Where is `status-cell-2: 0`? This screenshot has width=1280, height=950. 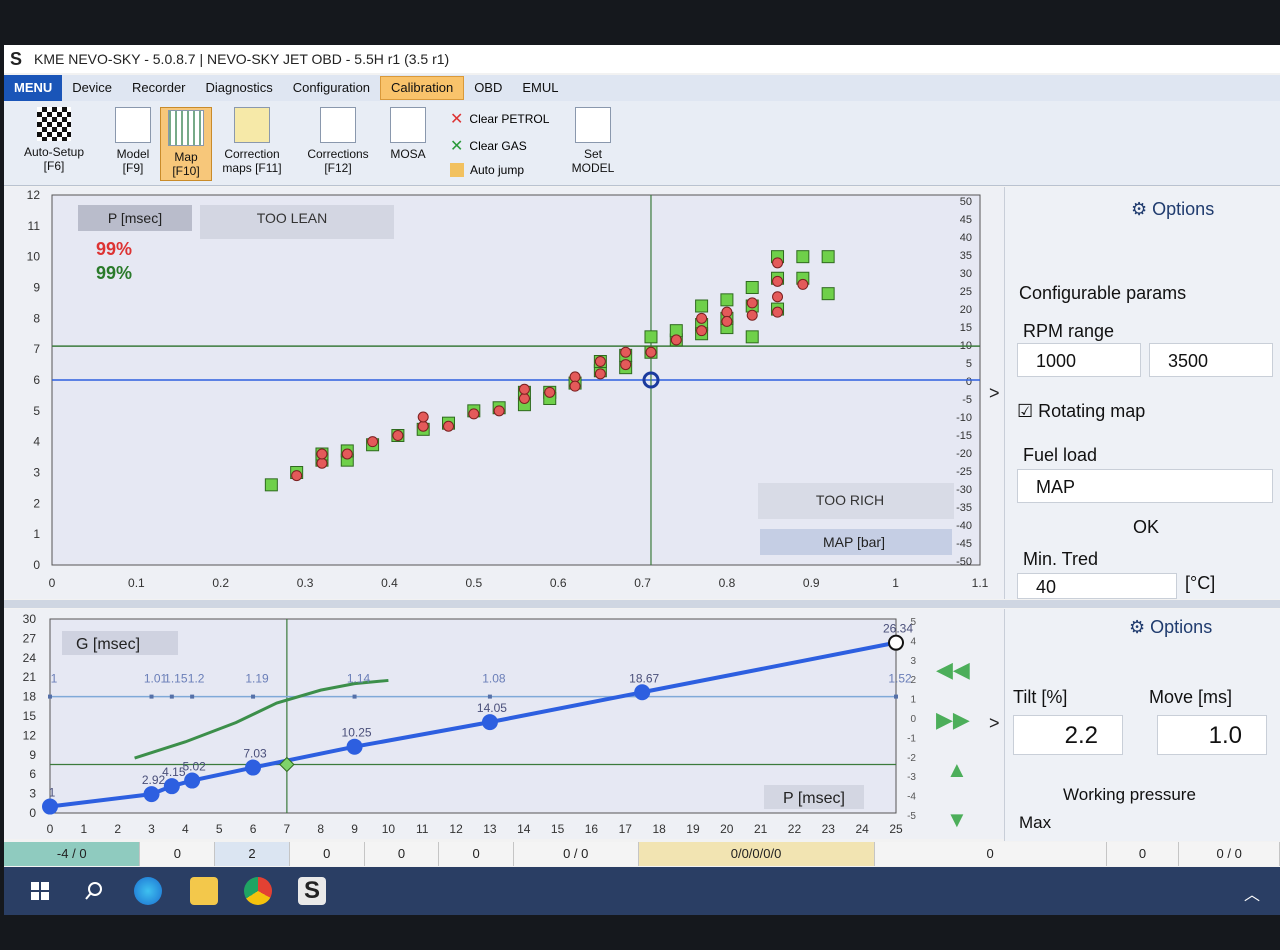 status-cell-2: 0 is located at coordinates (178, 854).